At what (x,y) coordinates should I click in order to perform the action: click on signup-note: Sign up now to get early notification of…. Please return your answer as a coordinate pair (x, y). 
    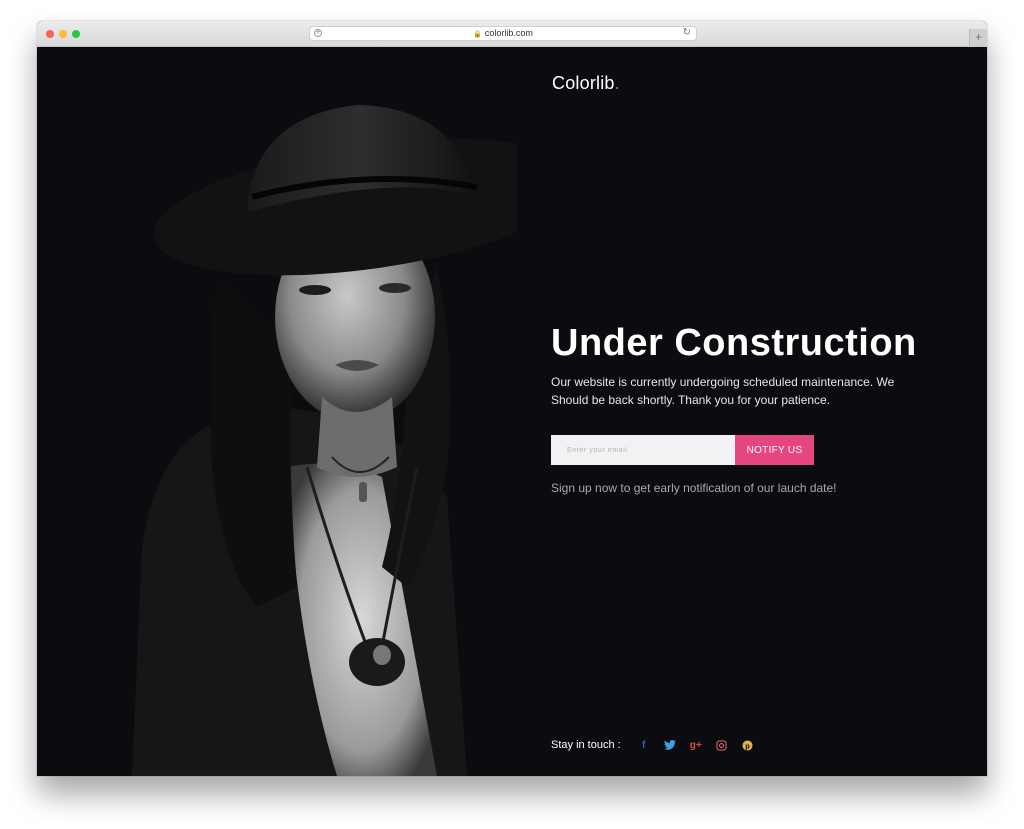
    Looking at the image, I should click on (694, 488).